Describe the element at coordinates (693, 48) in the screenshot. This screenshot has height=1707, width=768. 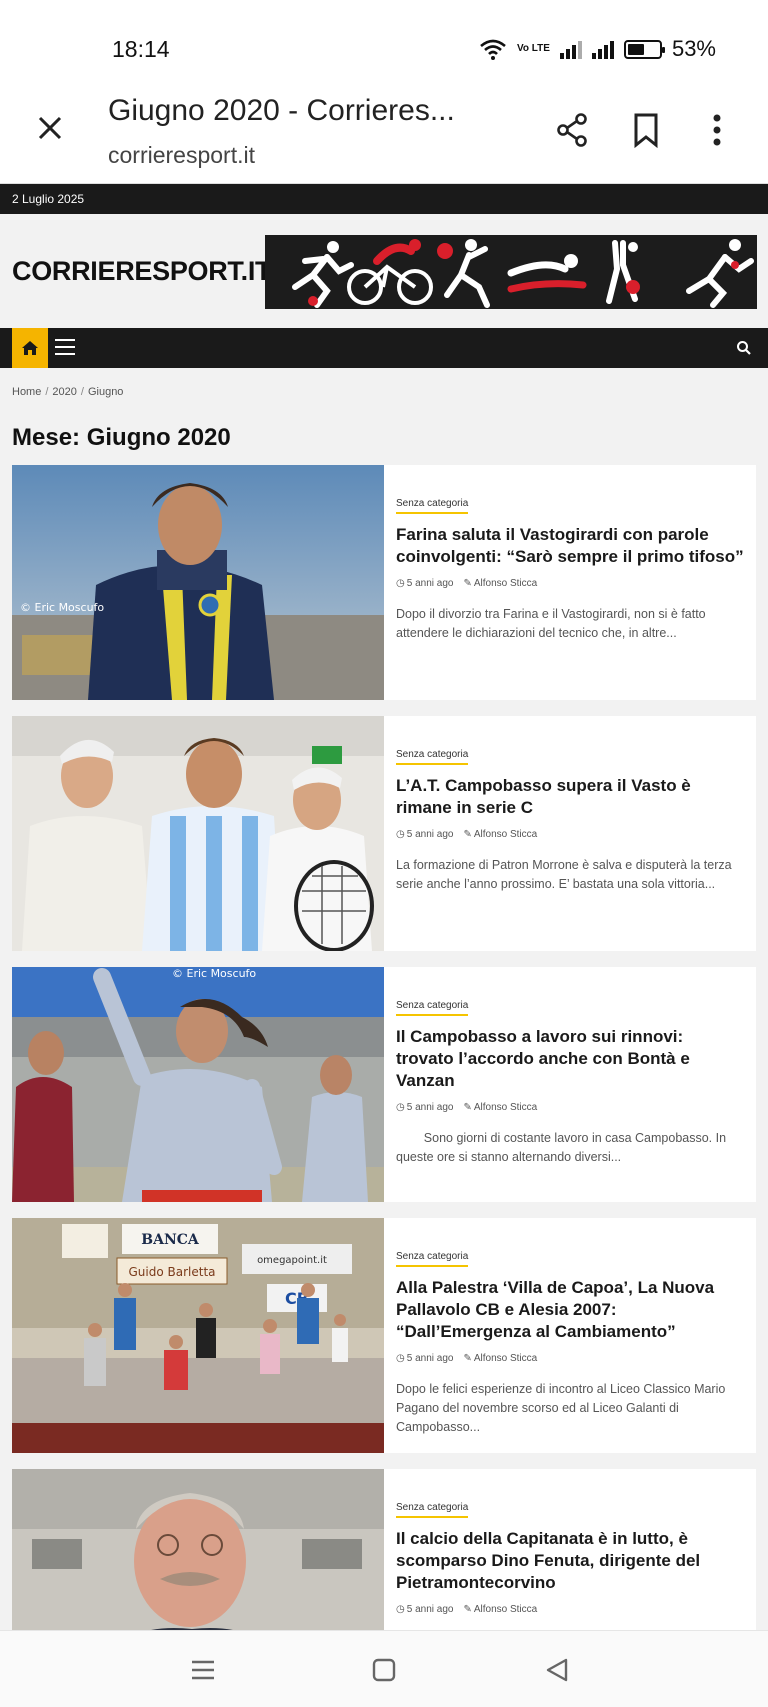
I see `battery-percent: 53%` at that location.